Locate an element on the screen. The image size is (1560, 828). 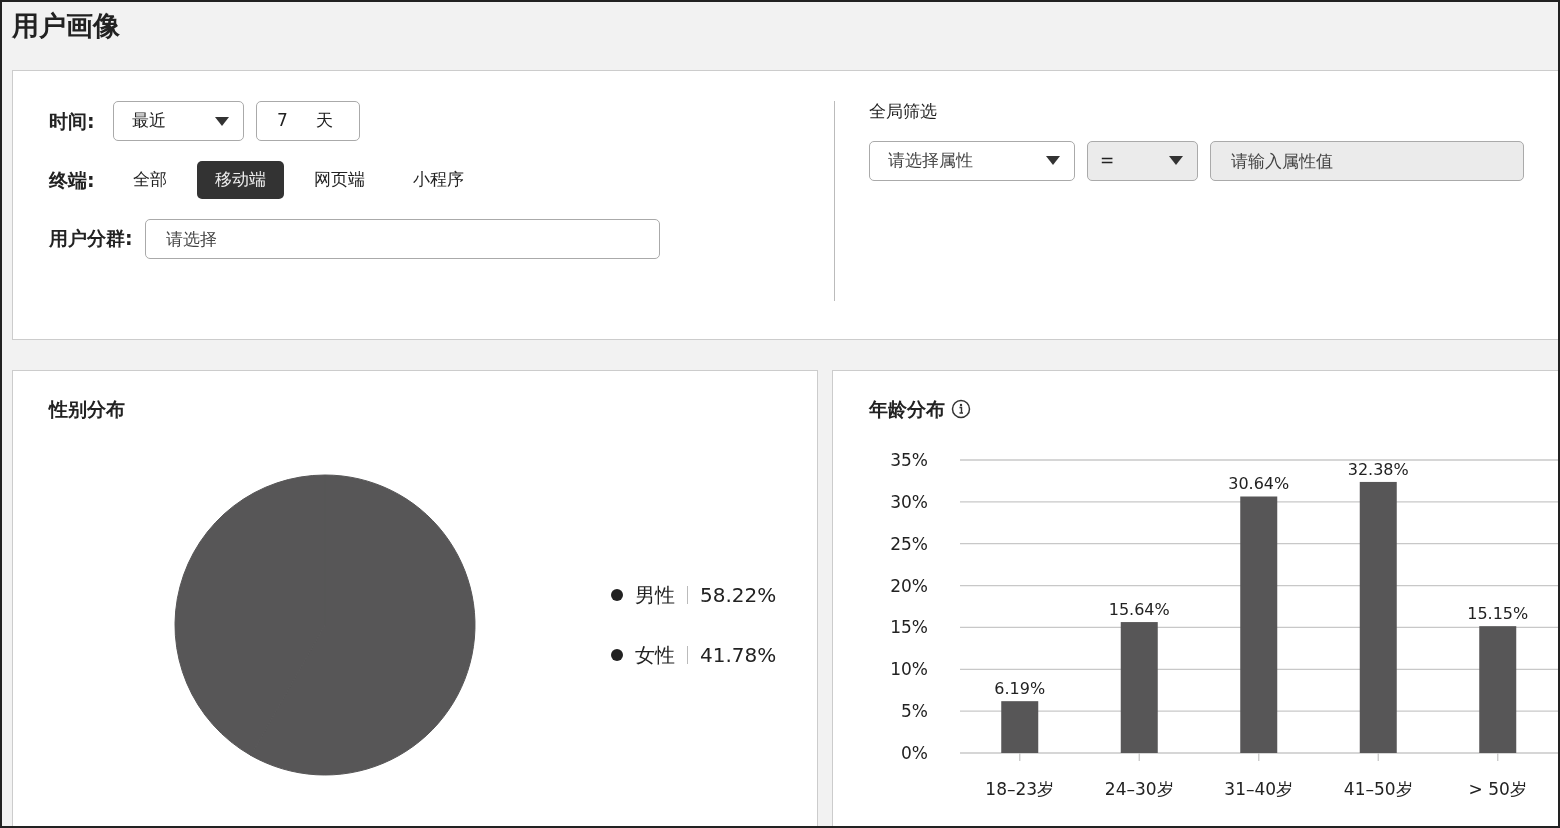
axis-label: 25% is located at coordinates (909, 543).